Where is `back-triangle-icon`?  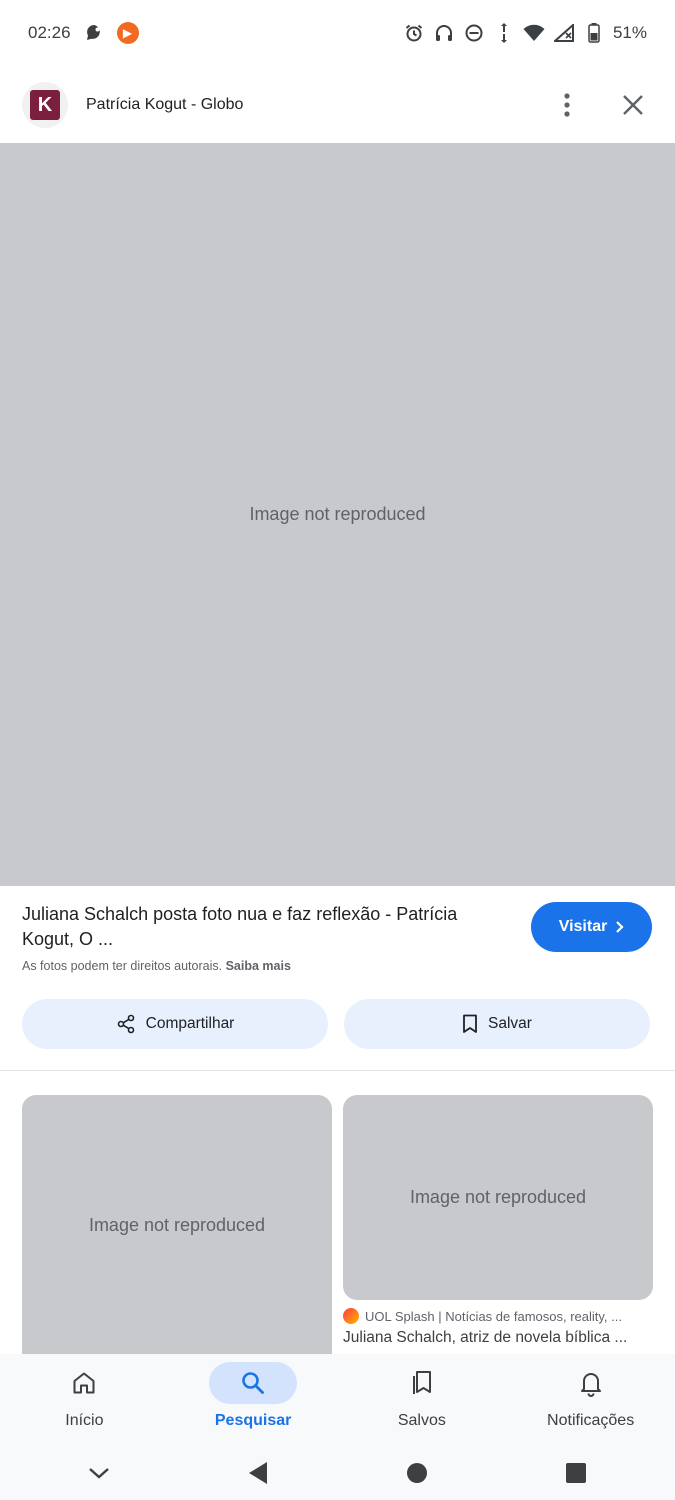
back-triangle-icon is located at coordinates (258, 1473).